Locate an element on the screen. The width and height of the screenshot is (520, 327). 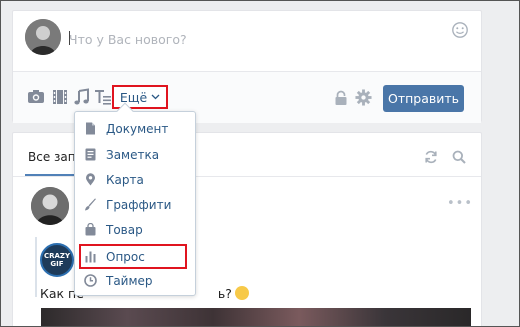
bag-icon is located at coordinates (90, 229).